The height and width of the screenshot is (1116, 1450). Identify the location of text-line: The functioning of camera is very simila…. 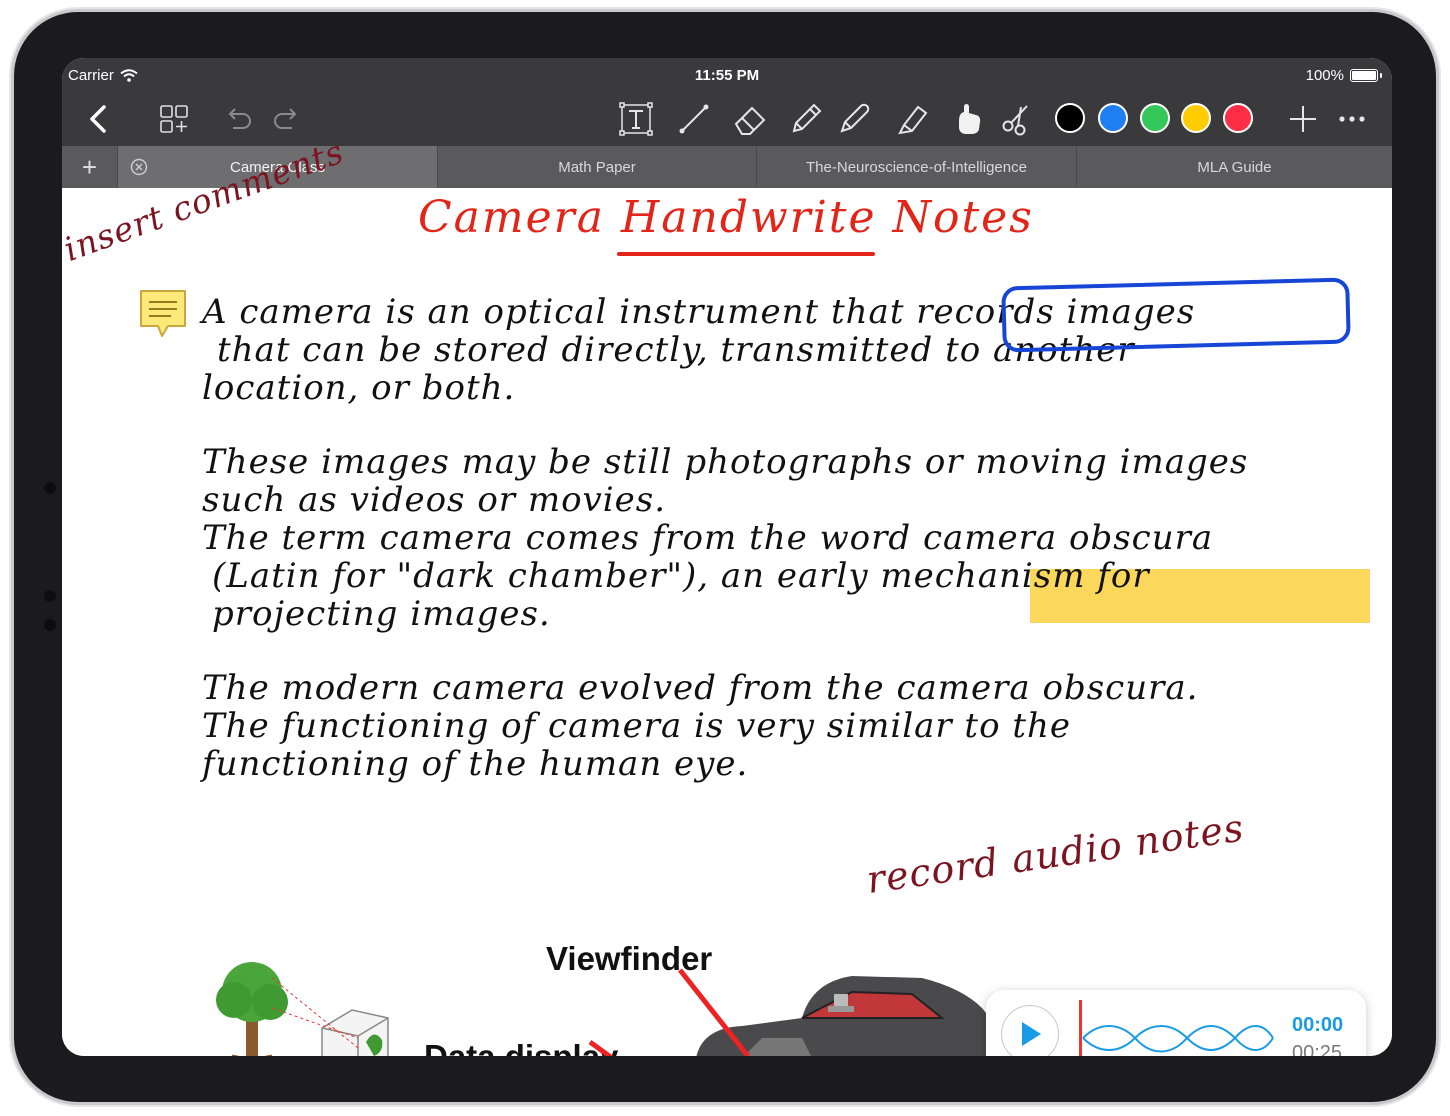
(637, 726).